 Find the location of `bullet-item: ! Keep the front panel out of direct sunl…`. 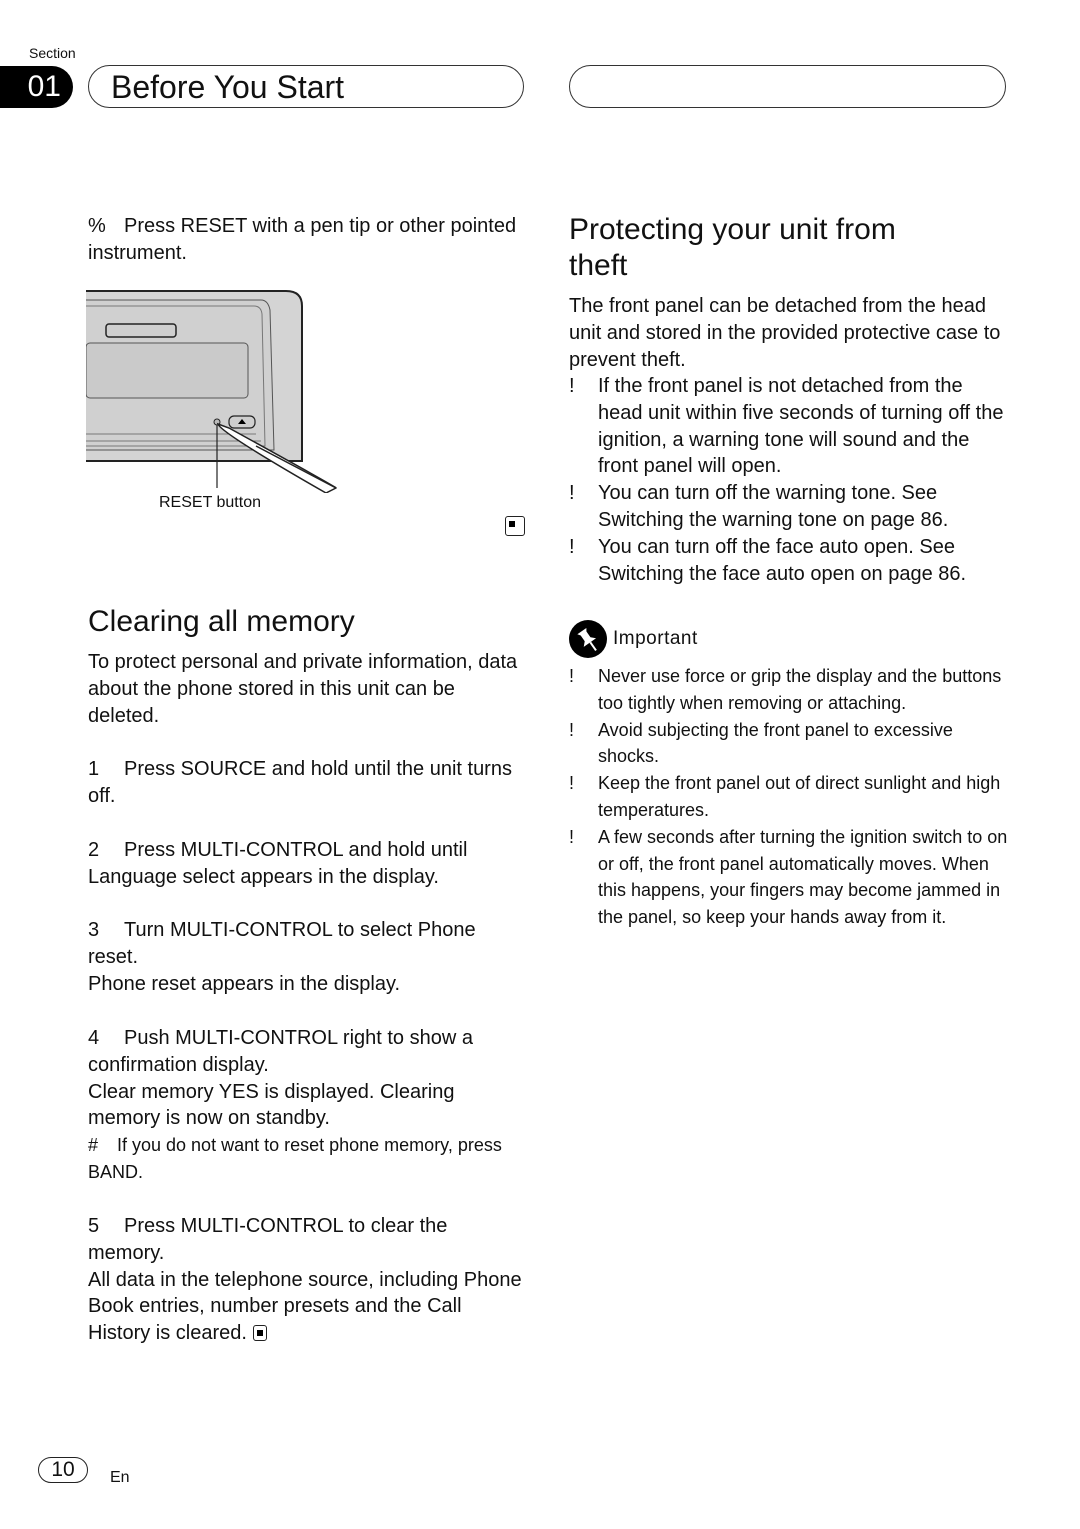

bullet-item: ! Keep the front panel out of direct sunl… is located at coordinates (785, 796).